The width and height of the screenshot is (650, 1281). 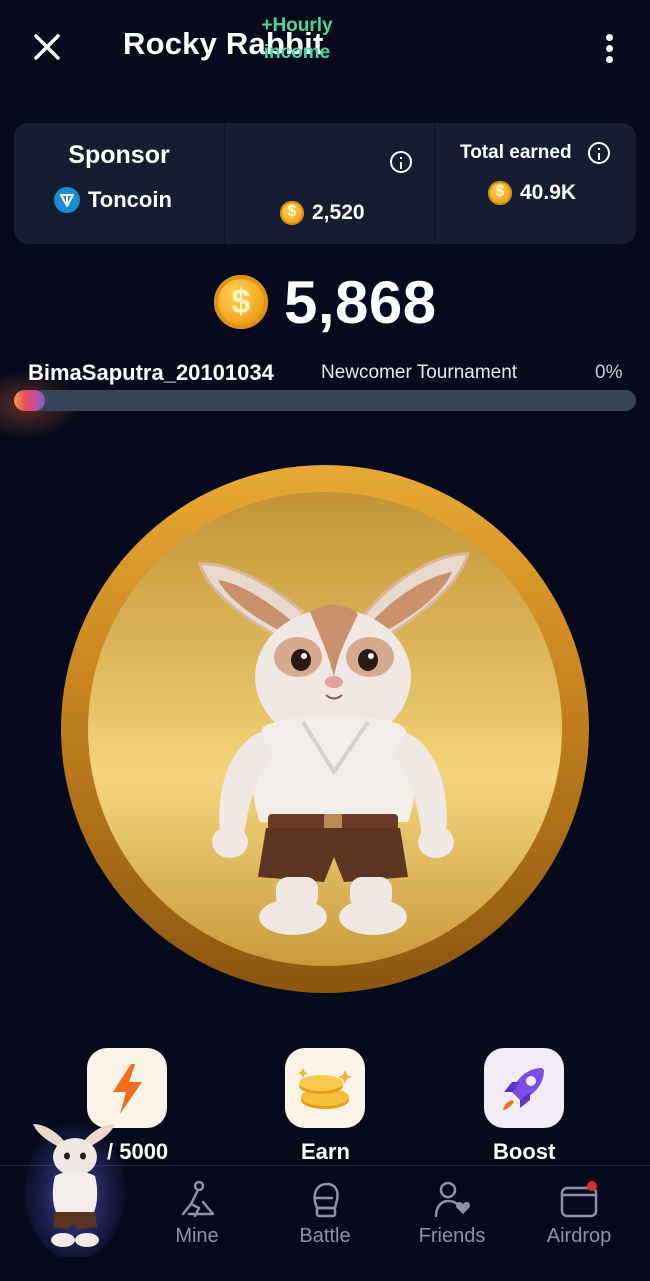 I want to click on progress-bar, so click(x=325, y=400).